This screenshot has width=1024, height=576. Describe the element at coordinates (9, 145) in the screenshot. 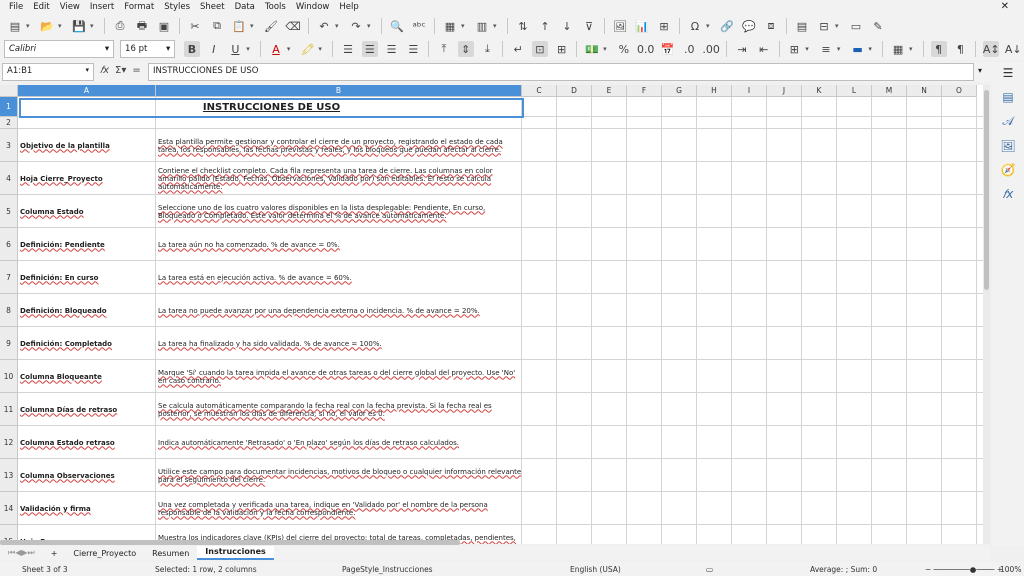

I see `row-header: 3` at that location.